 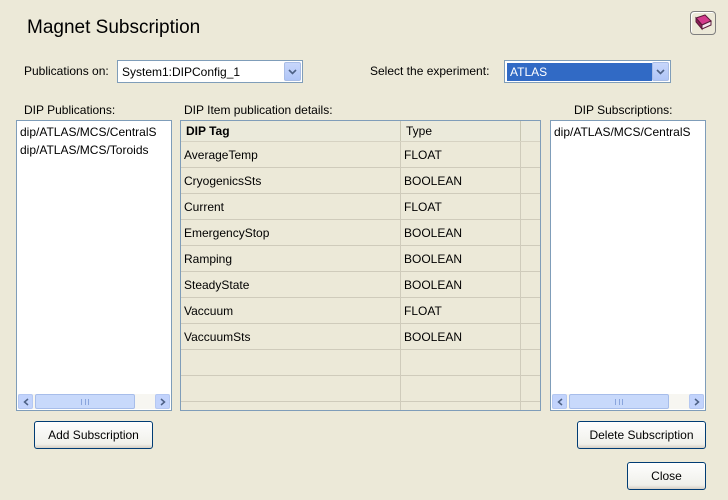 I want to click on close-button: Close, so click(x=666, y=476).